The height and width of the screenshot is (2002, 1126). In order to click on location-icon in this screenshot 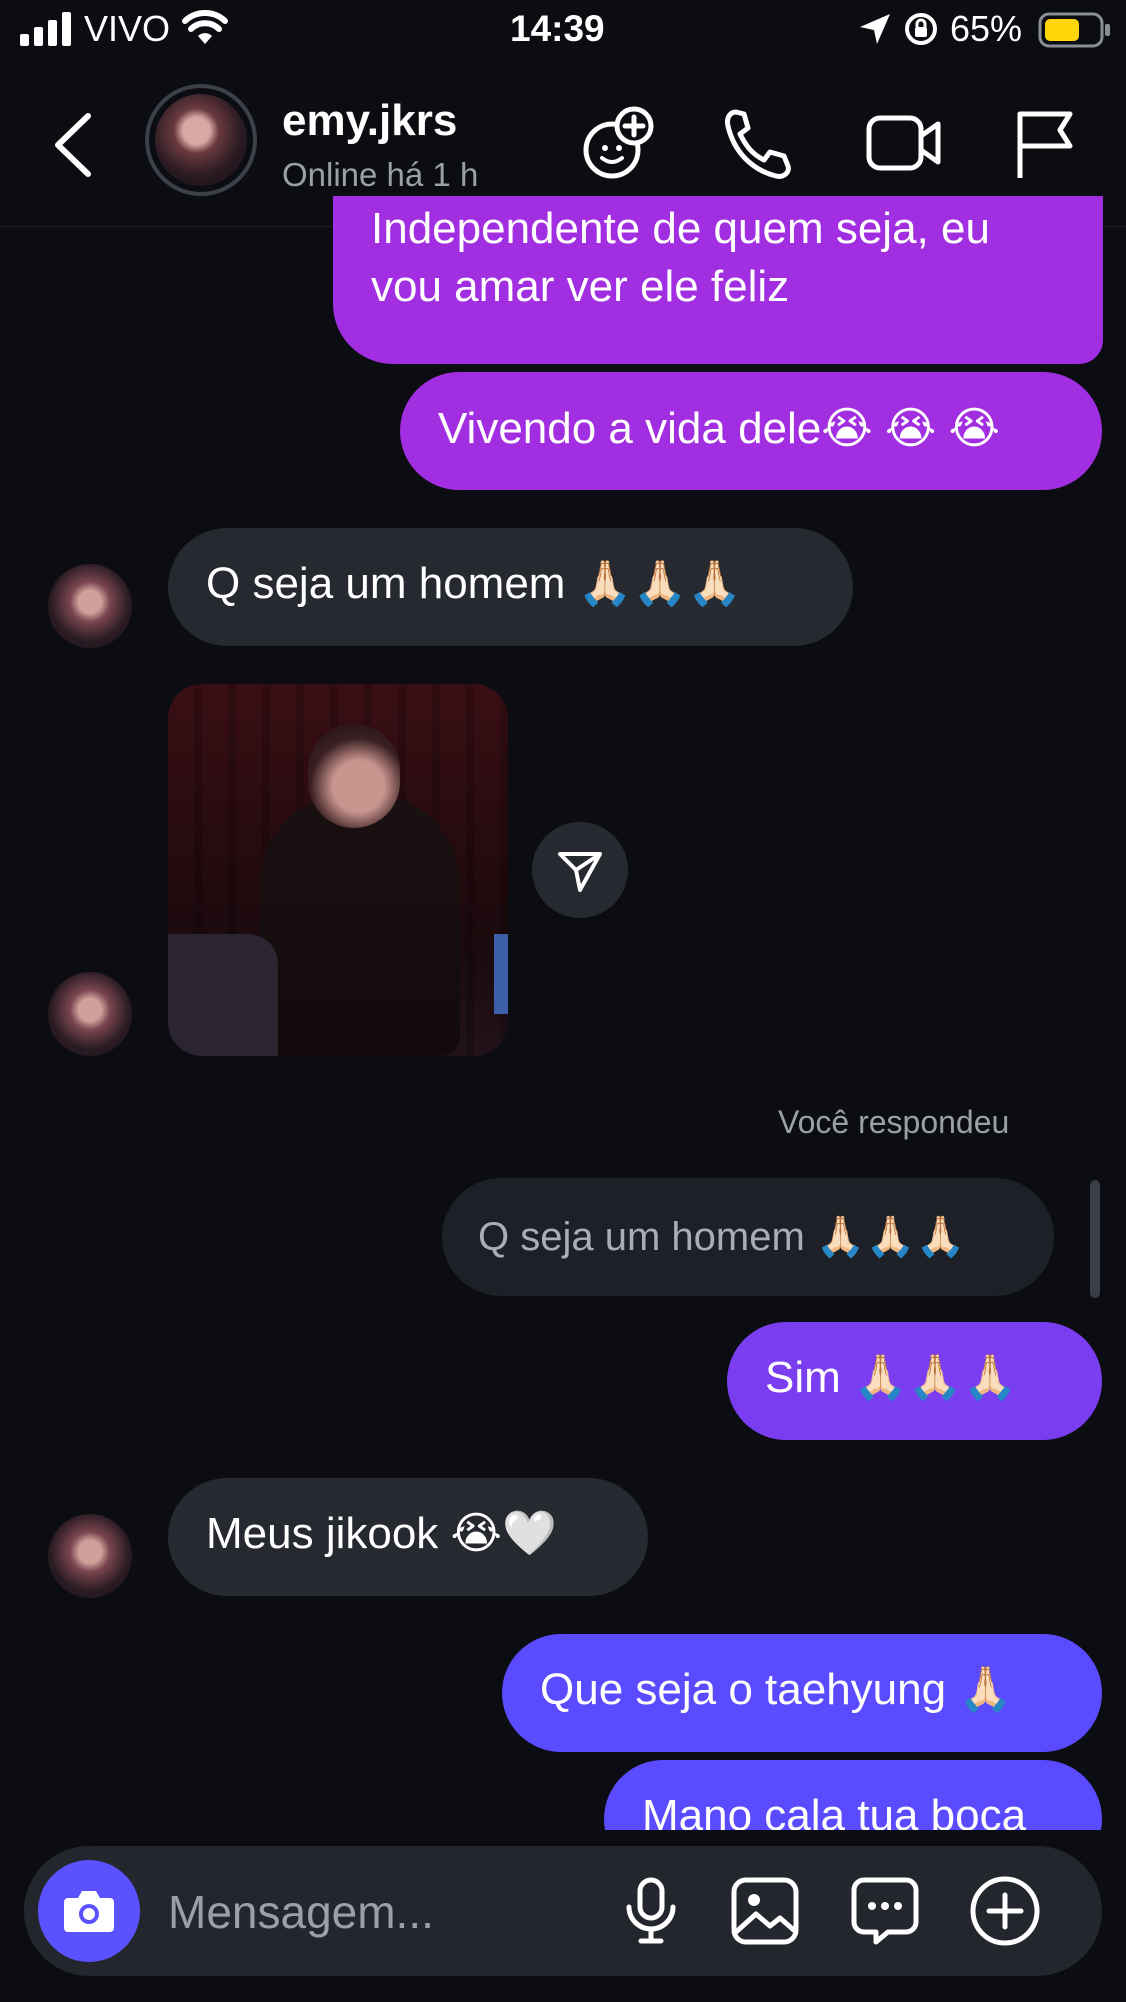, I will do `click(875, 29)`.